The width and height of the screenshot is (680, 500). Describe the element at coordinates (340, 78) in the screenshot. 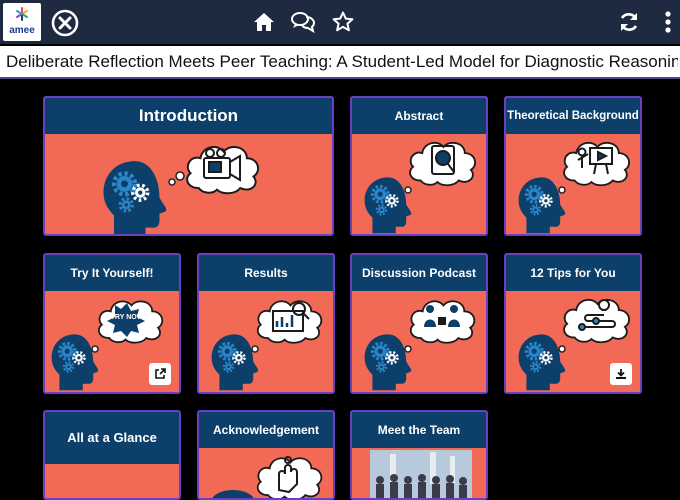

I see `title-divider` at that location.